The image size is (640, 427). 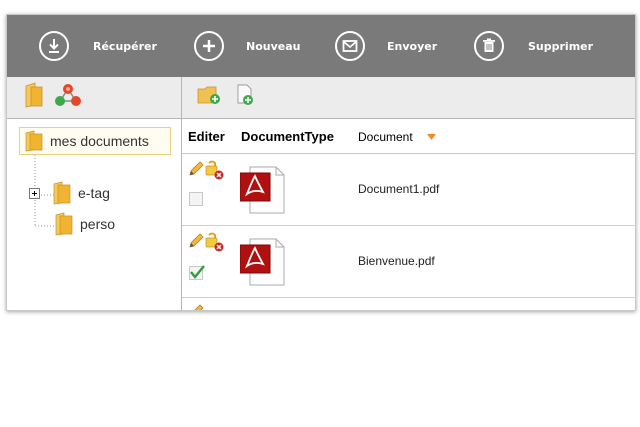 What do you see at coordinates (431, 137) in the screenshot?
I see `sort-descending-icon` at bounding box center [431, 137].